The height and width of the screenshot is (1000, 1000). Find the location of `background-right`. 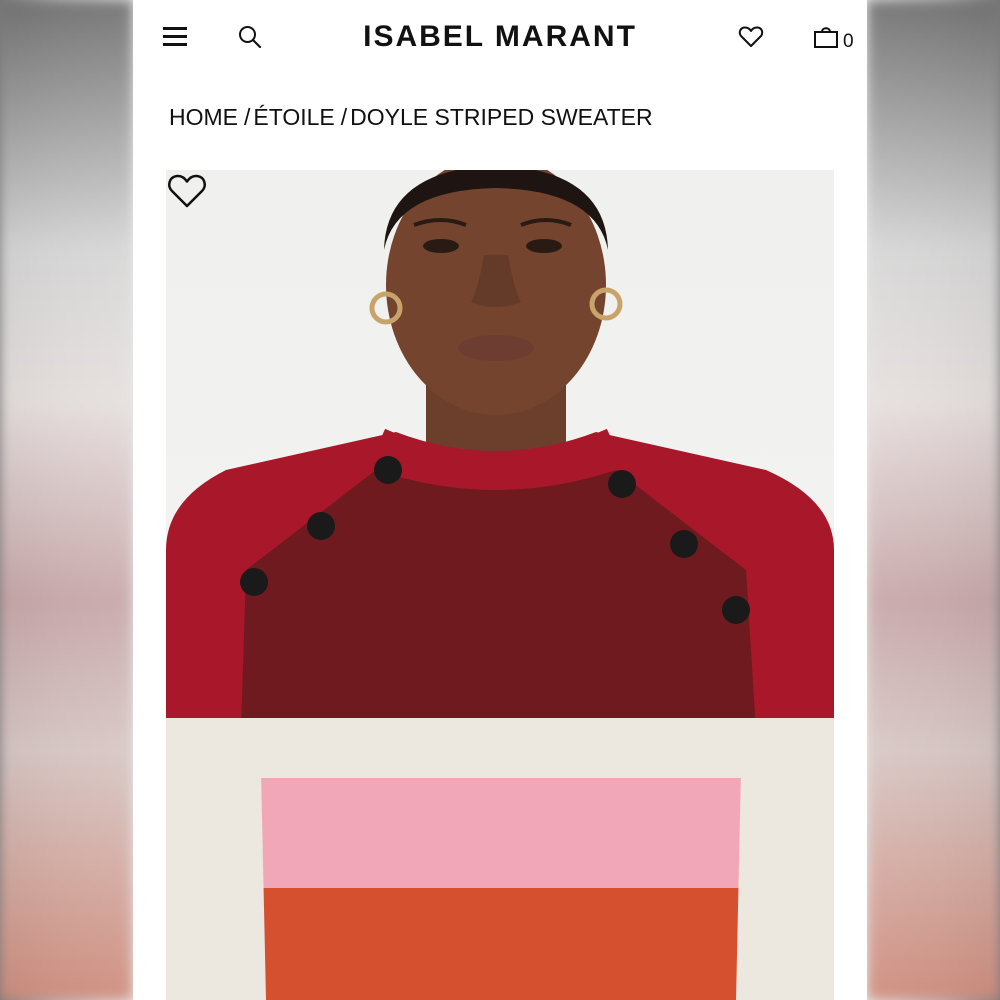

background-right is located at coordinates (933, 500).